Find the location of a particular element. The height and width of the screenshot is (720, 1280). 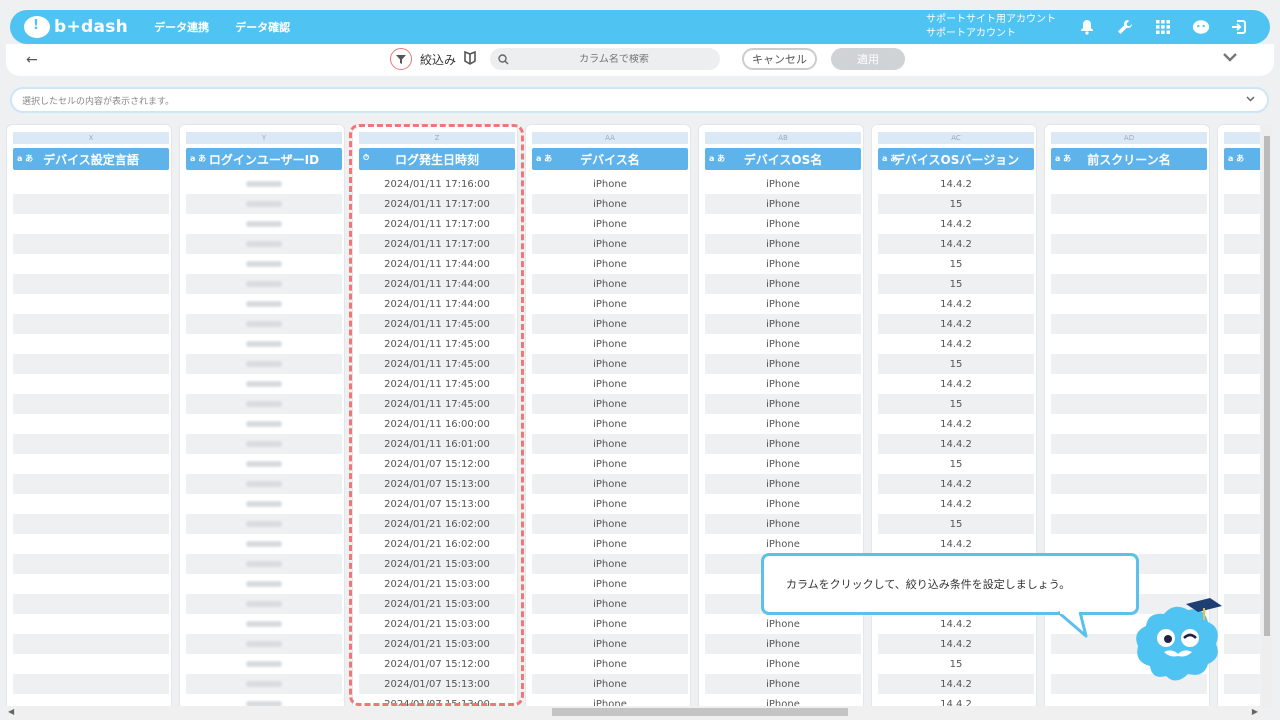

bell-icon is located at coordinates (1087, 27).